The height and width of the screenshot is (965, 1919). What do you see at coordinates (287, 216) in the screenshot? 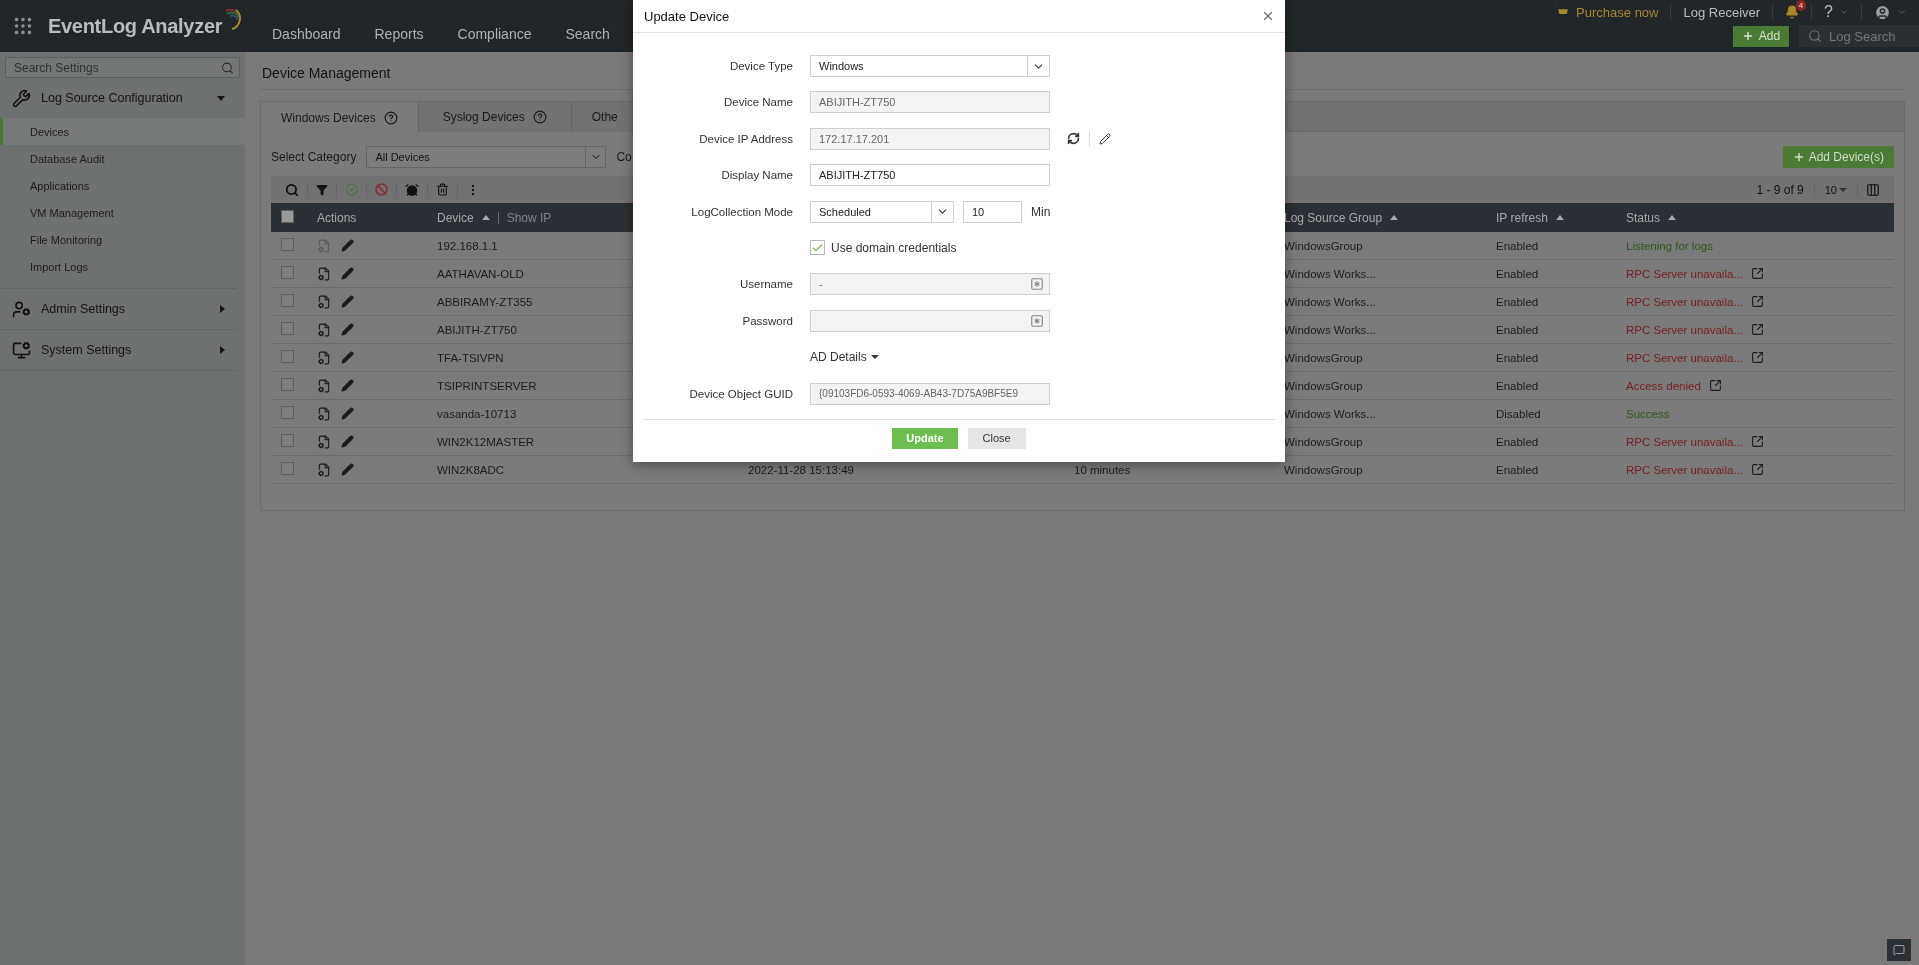
I see `select-all-checkbox` at bounding box center [287, 216].